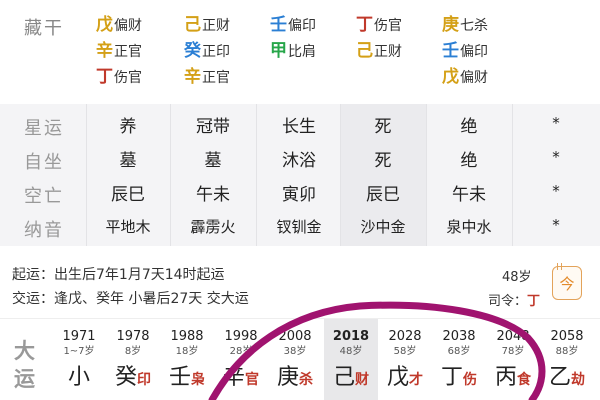  I want to click on today-calendar-button: 今, so click(567, 281).